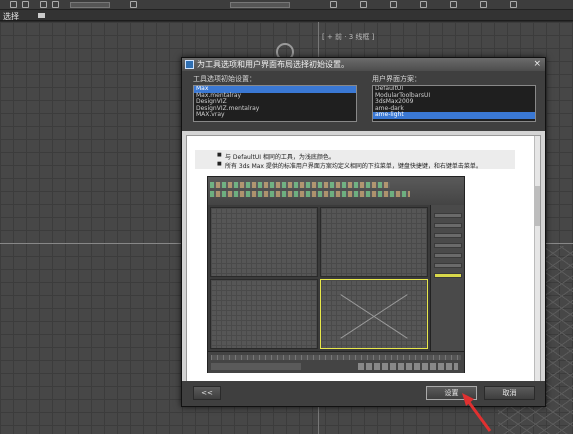  What do you see at coordinates (363, 4) in the screenshot?
I see `align-icon` at bounding box center [363, 4].